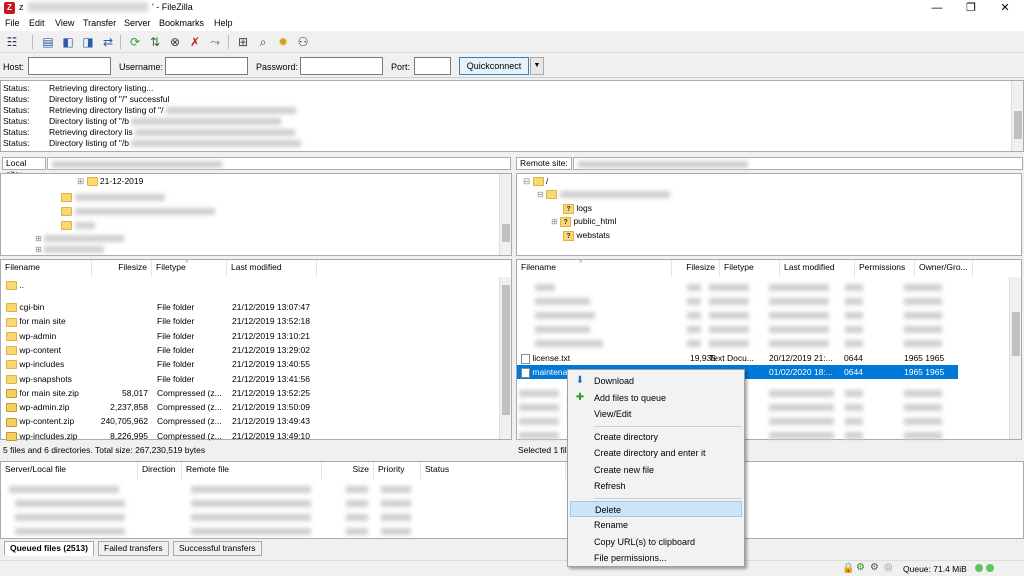  I want to click on quickconnect-button: Quickconnect, so click(494, 66).